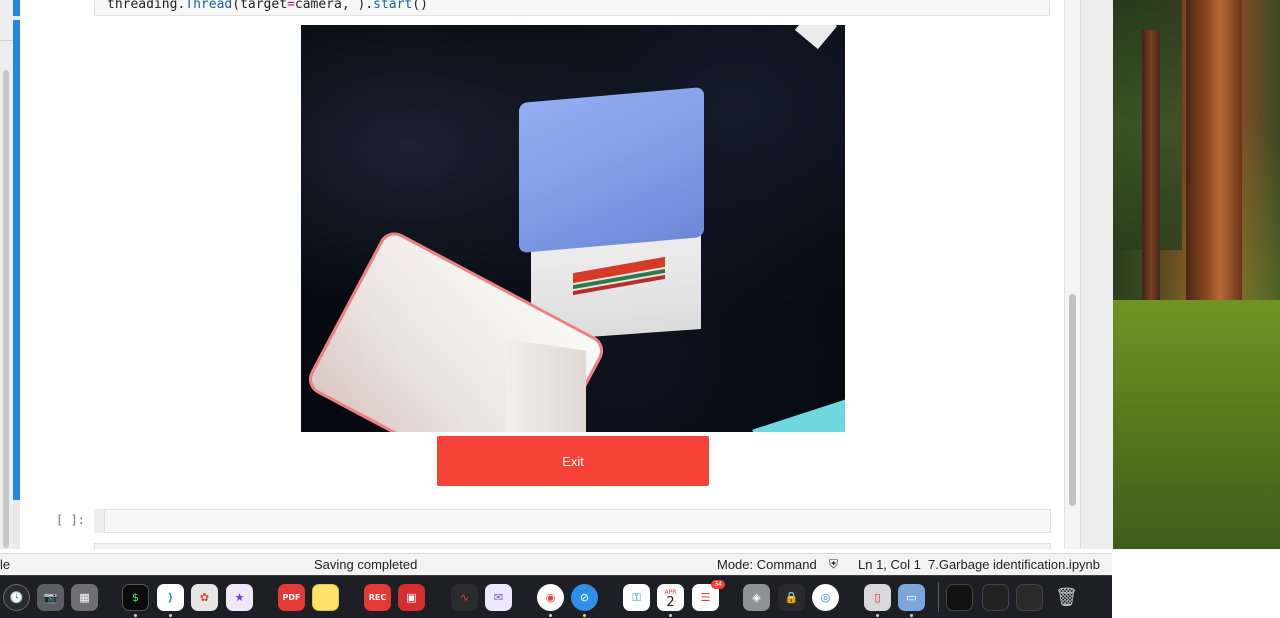  Describe the element at coordinates (260, 6) in the screenshot. I see `code-text: (target` at that location.